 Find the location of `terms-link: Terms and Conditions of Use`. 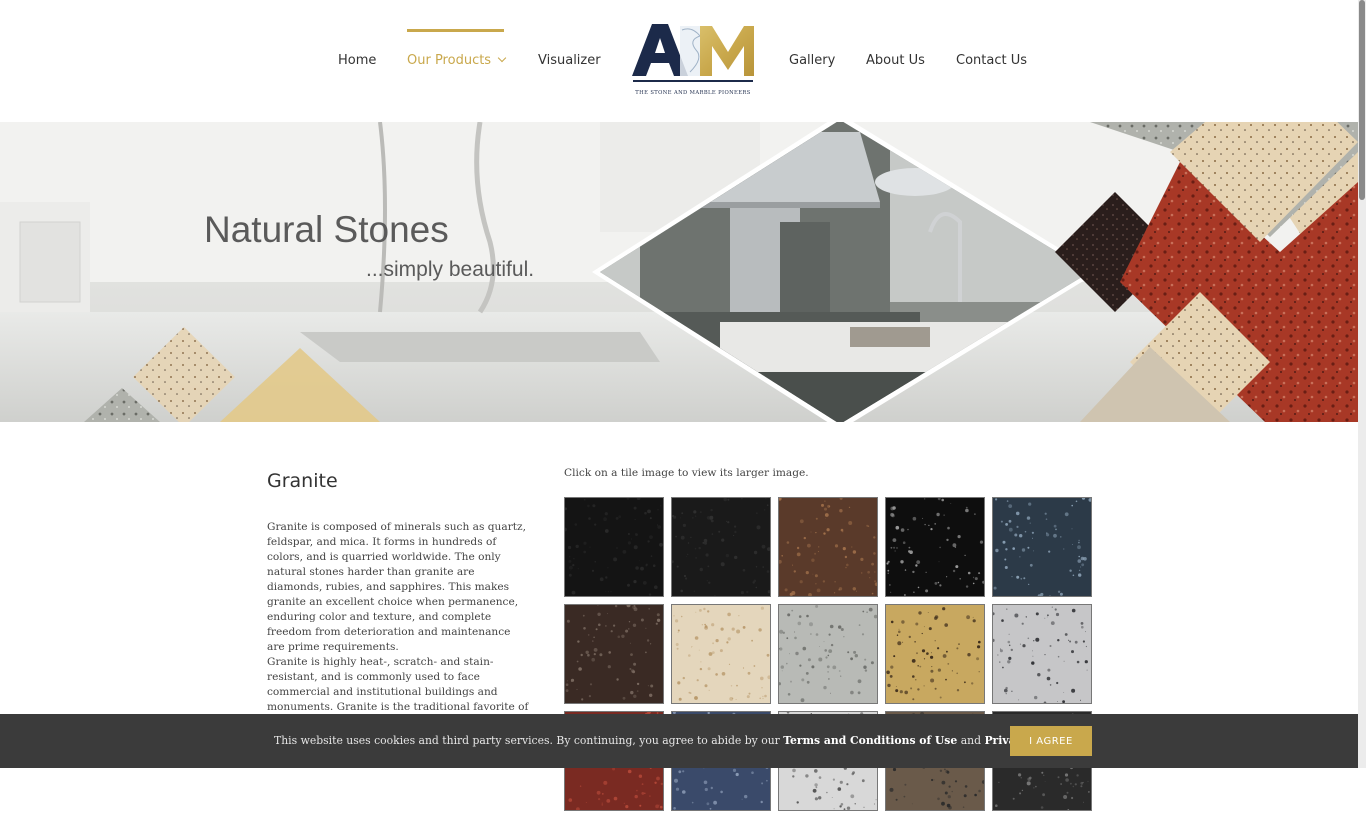

terms-link: Terms and Conditions of Use is located at coordinates (870, 740).